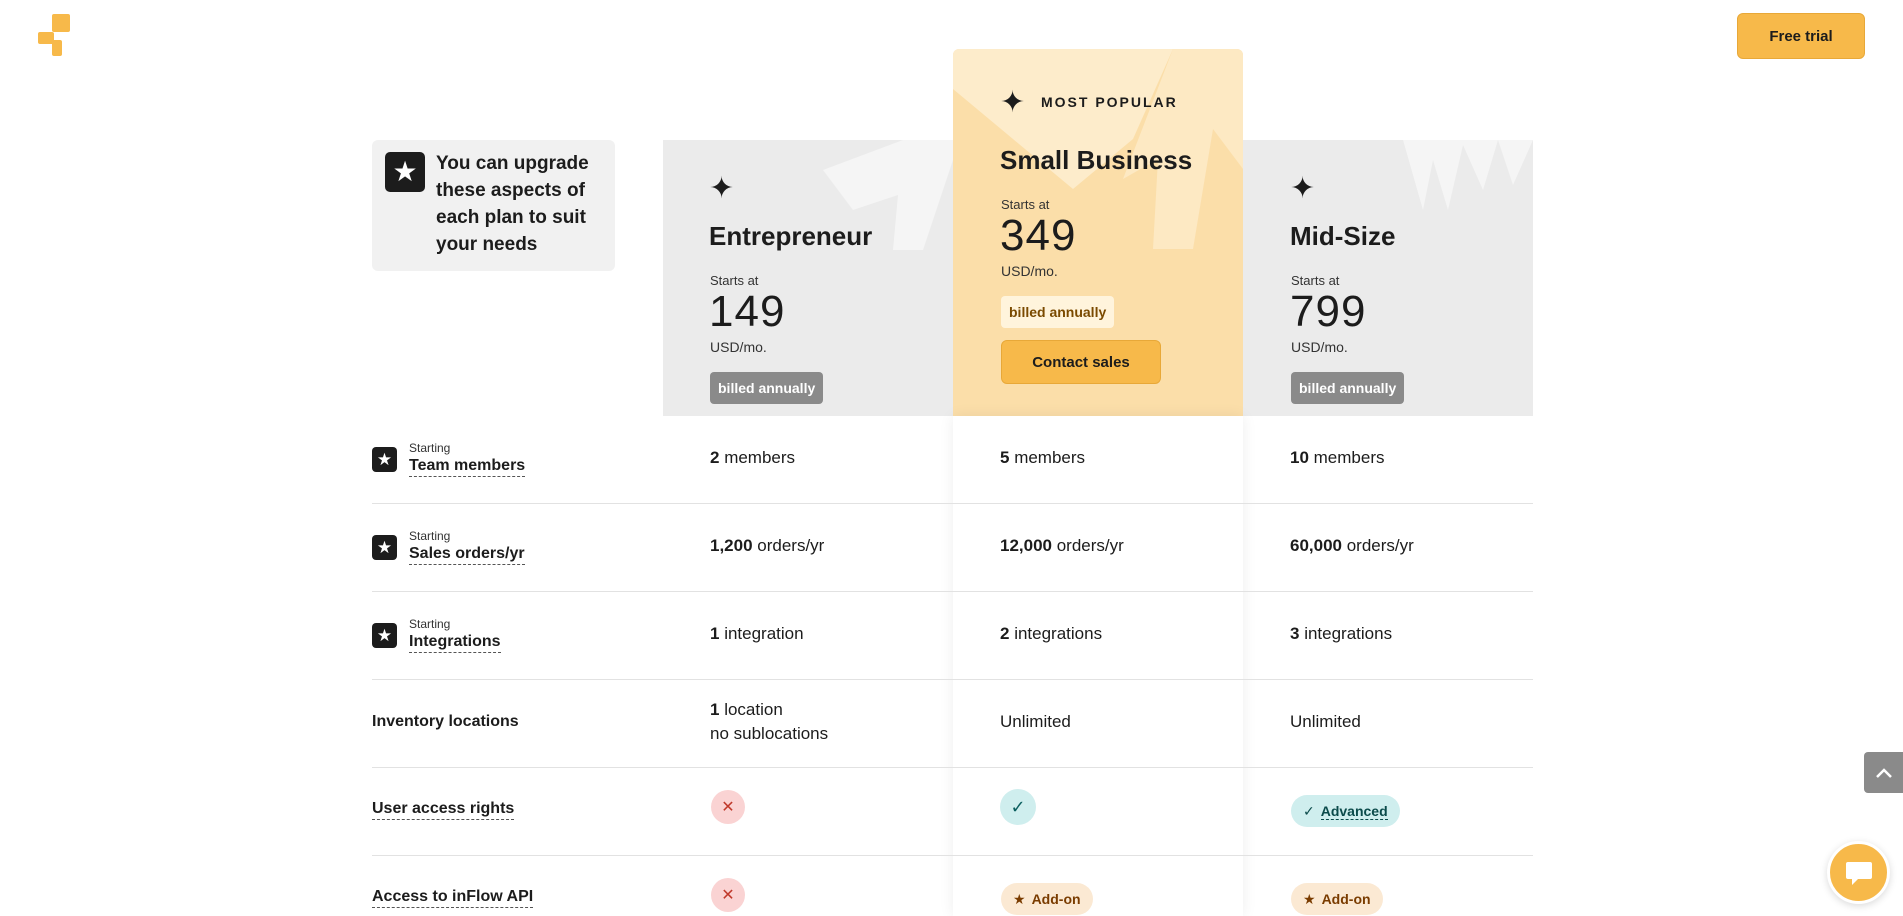 Image resolution: width=1903 pixels, height=916 pixels. I want to click on cell-integrations-mid-size: 3 integrations, so click(1341, 633).